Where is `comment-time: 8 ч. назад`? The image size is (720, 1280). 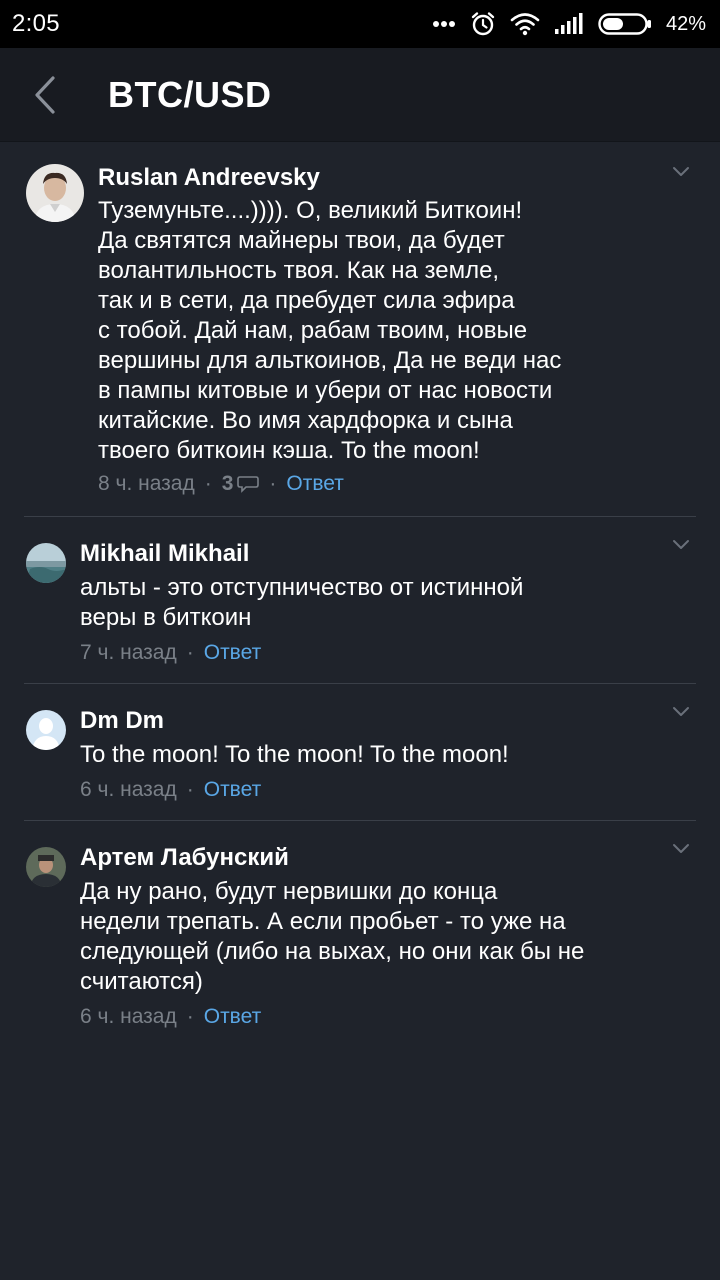 comment-time: 8 ч. назад is located at coordinates (146, 483).